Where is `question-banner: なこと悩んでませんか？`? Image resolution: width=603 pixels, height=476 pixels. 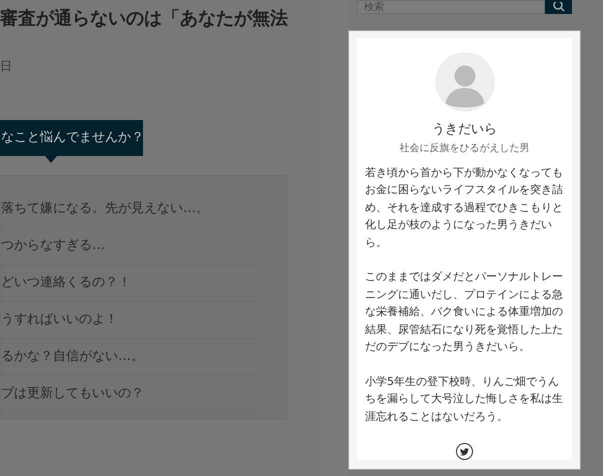
question-banner: なこと悩んでませんか？ is located at coordinates (71, 138).